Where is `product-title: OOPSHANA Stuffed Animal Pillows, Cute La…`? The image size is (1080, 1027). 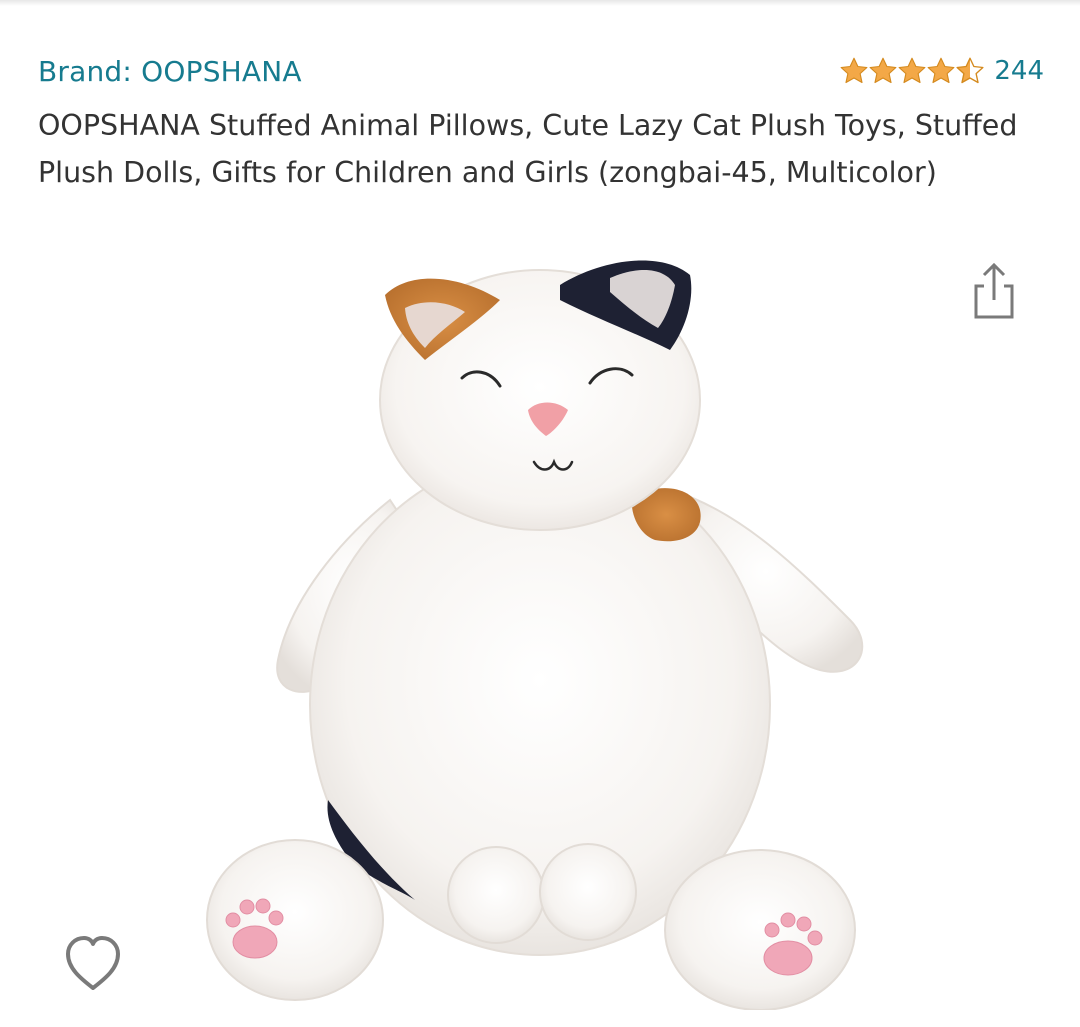 product-title: OOPSHANA Stuffed Animal Pillows, Cute La… is located at coordinates (528, 149).